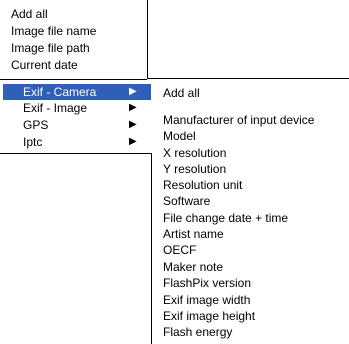 This screenshot has height=344, width=349. What do you see at coordinates (36, 125) in the screenshot?
I see `menu-item-label: GPS` at bounding box center [36, 125].